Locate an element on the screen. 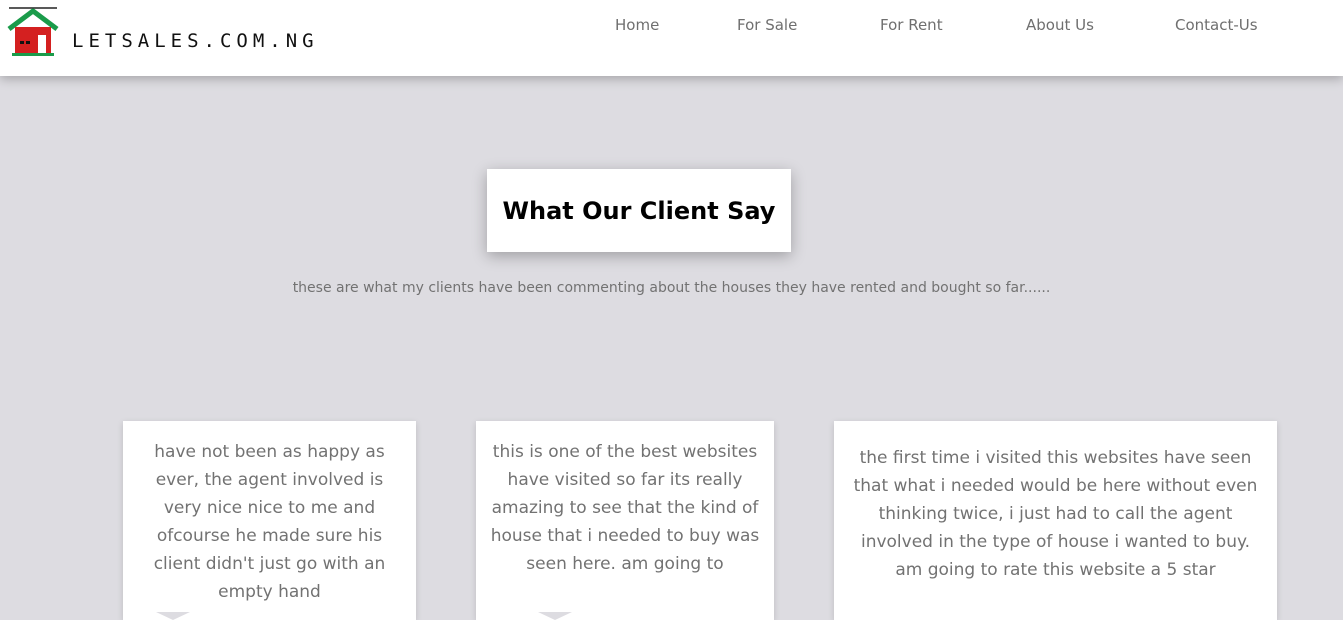  nav-about-us-link: About Us is located at coordinates (1060, 25).